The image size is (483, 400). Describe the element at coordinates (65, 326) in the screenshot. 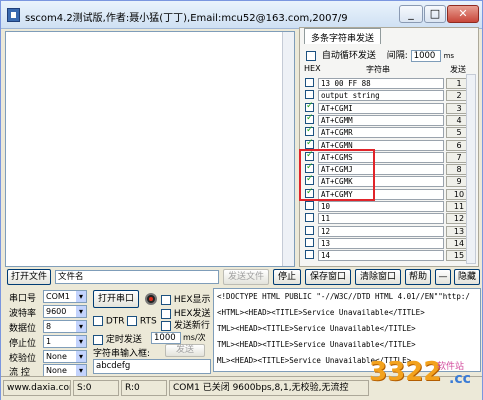

I see `databits-select: 8` at that location.